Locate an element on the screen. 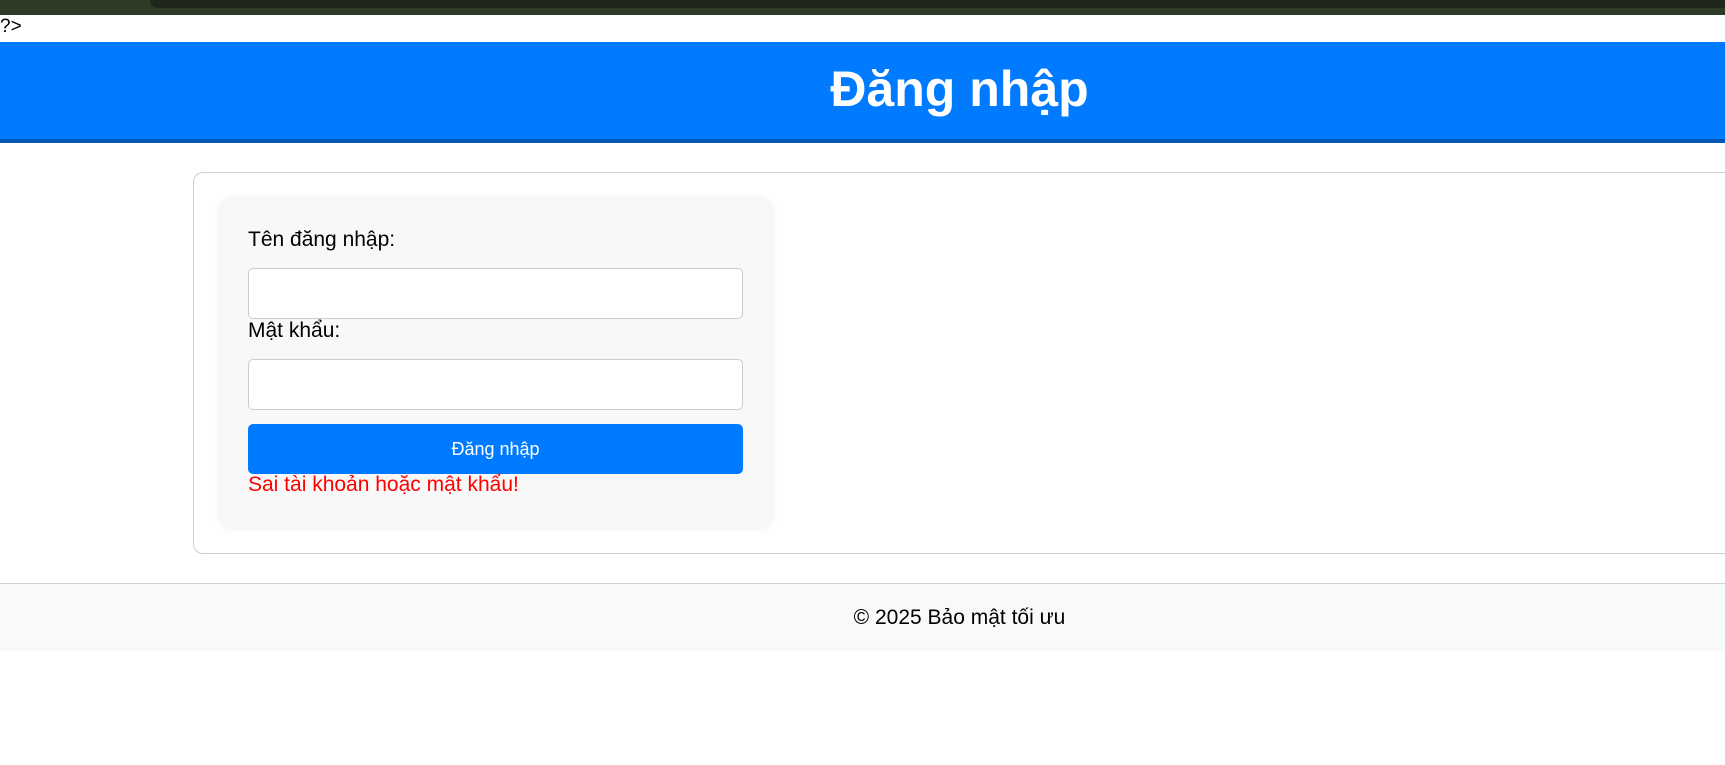  error-message: Sai tài khoản hoặc mật khẩu! is located at coordinates (383, 484).